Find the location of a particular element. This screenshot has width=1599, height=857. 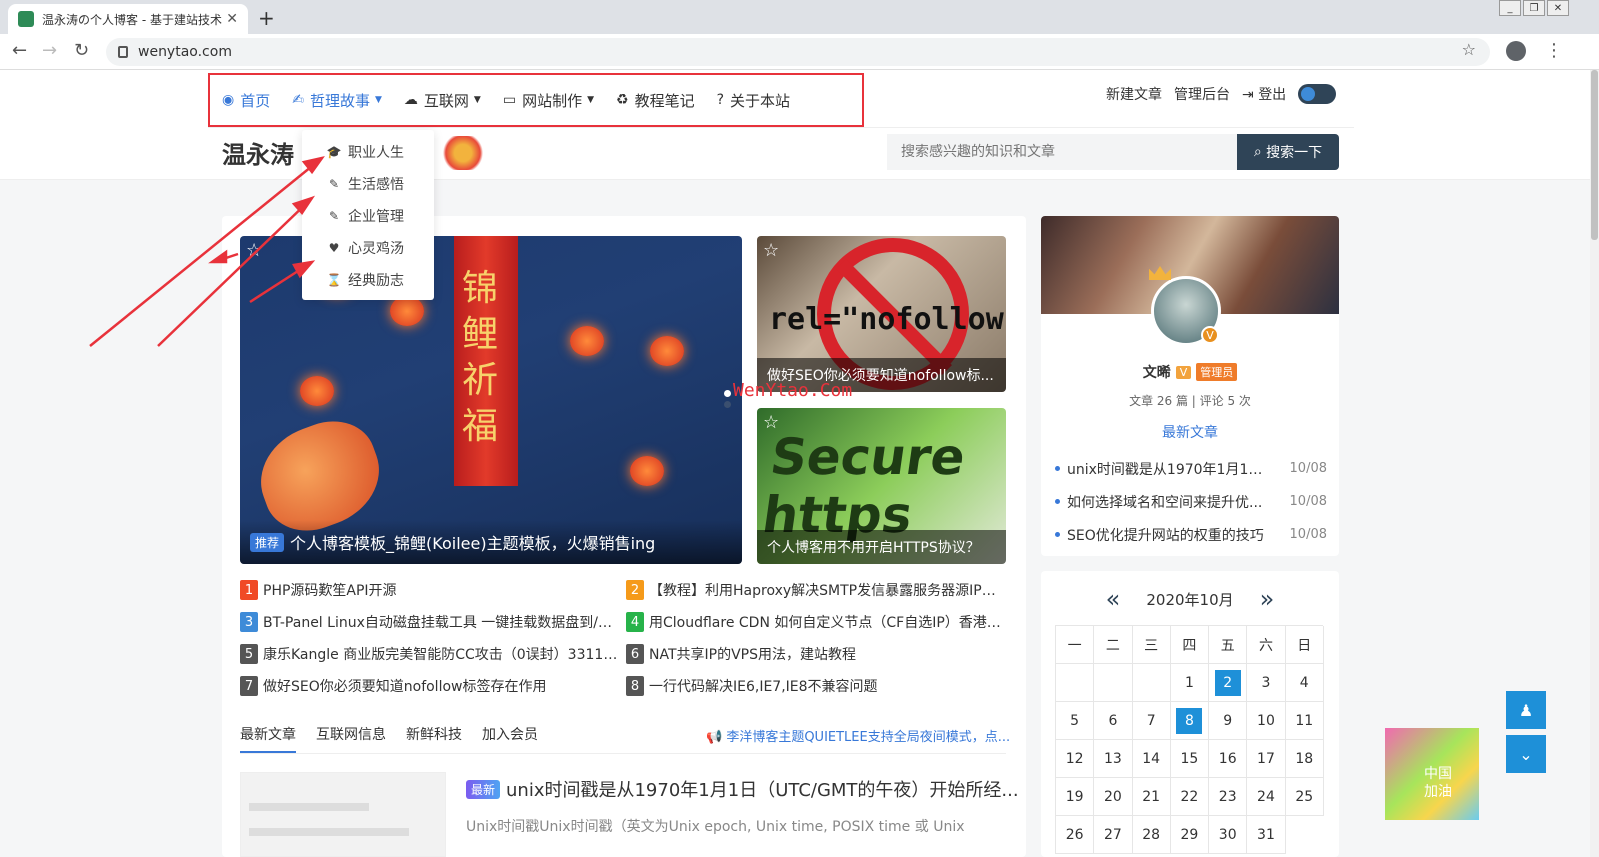

calendar-day: 13 is located at coordinates (1113, 759).